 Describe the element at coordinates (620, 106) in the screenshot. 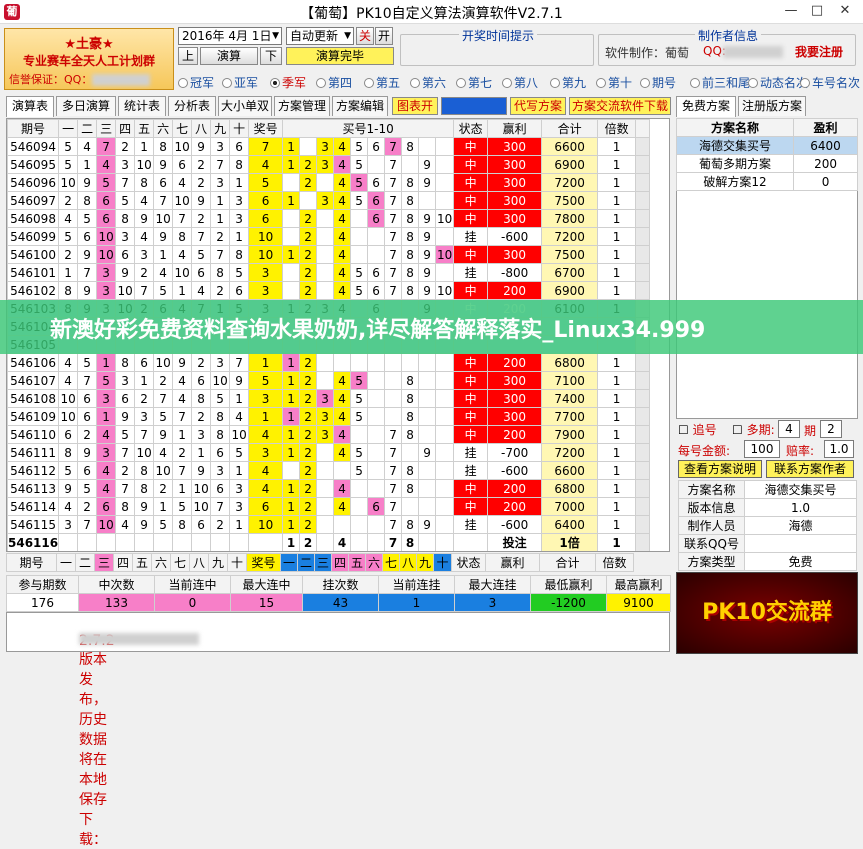

I see `download-button: 方案交流软件下载` at that location.